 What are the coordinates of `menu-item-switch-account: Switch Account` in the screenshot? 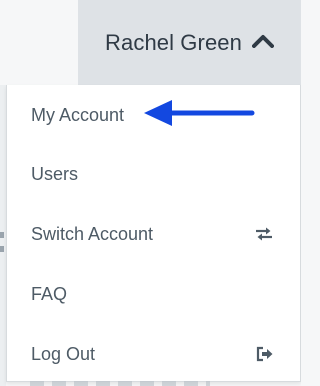 It's located at (153, 234).